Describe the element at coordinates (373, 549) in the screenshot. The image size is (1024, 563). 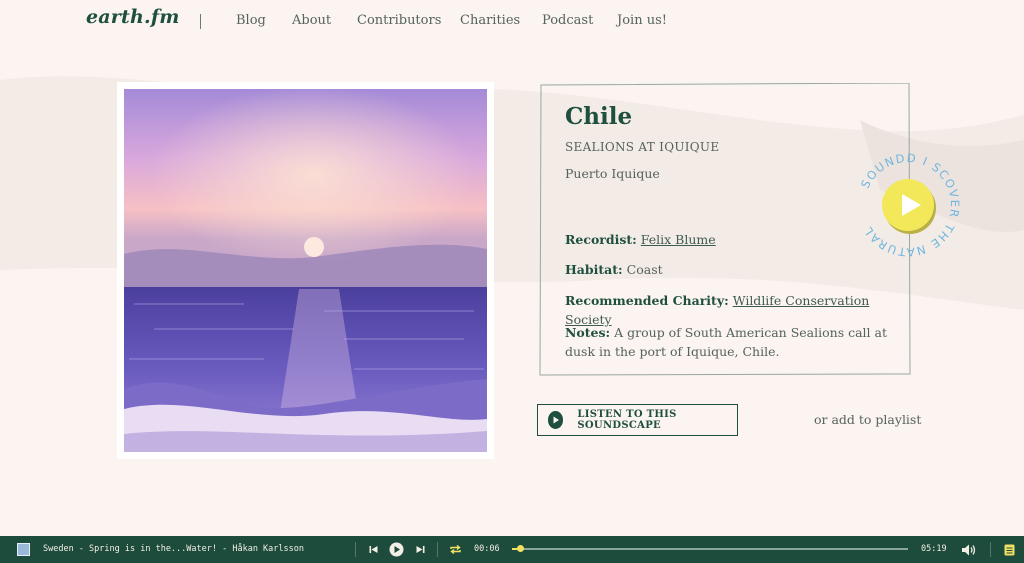
I see `previous-icon` at that location.